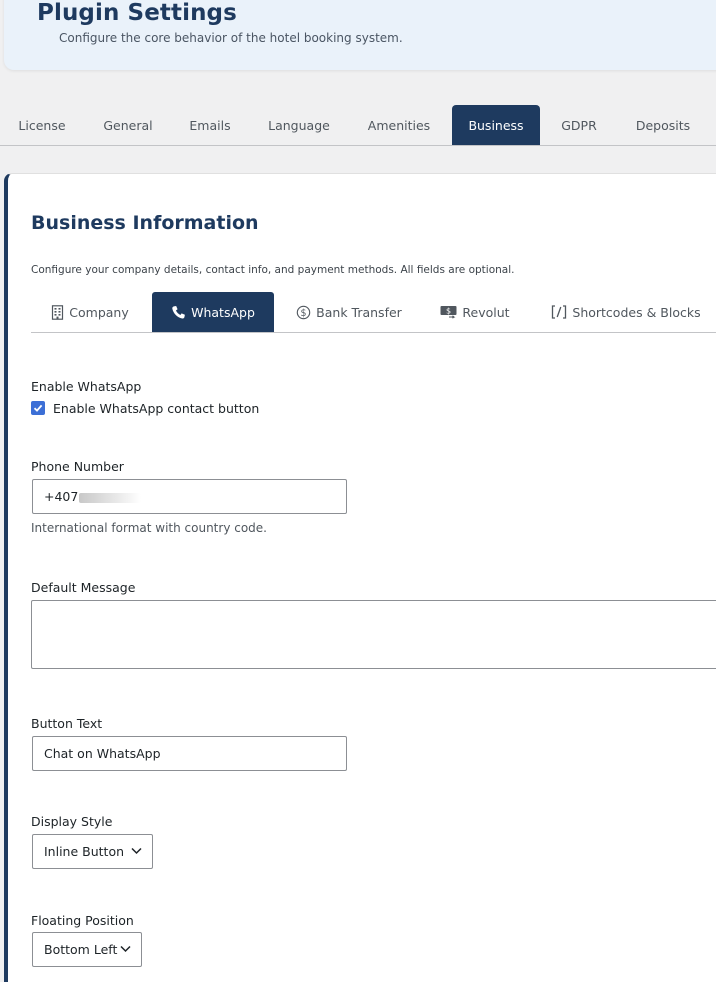 This screenshot has width=716, height=982. Describe the element at coordinates (110, 497) in the screenshot. I see `redacted-blur` at that location.